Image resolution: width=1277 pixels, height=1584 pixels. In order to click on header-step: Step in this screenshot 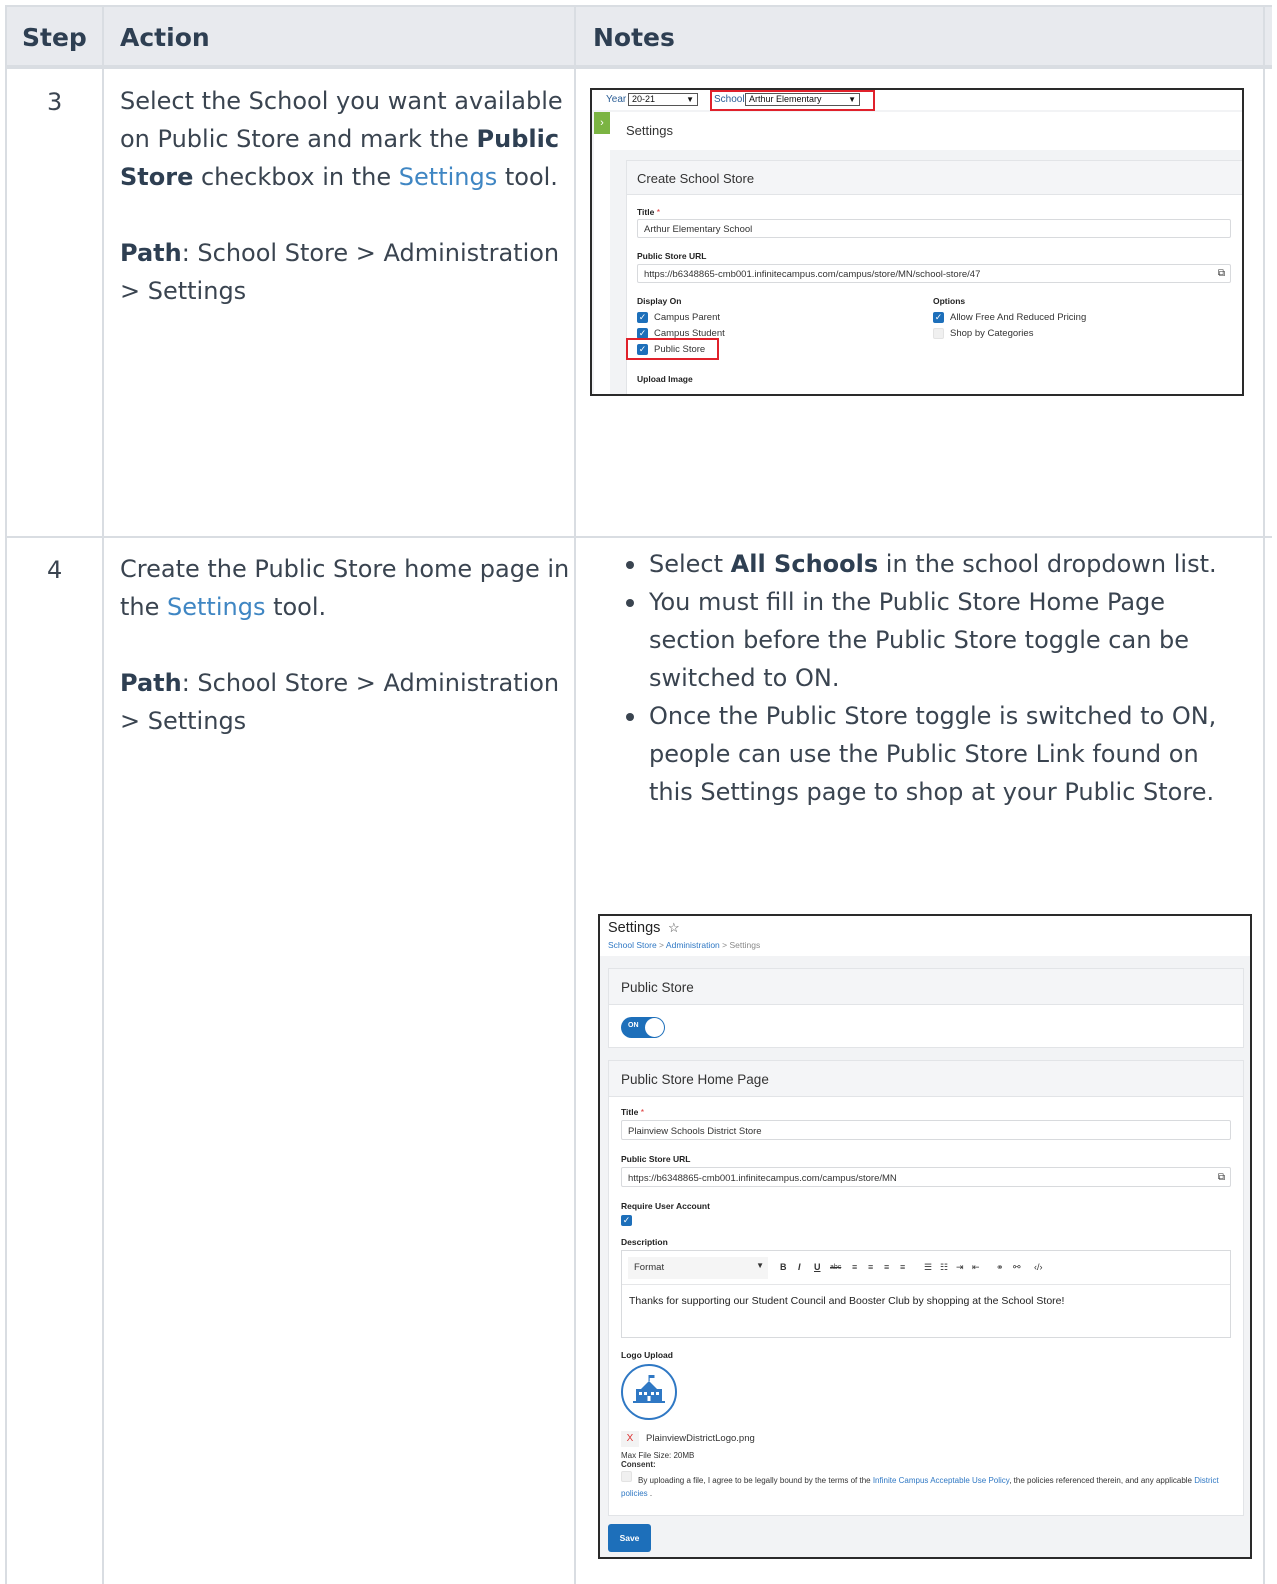, I will do `click(54, 37)`.